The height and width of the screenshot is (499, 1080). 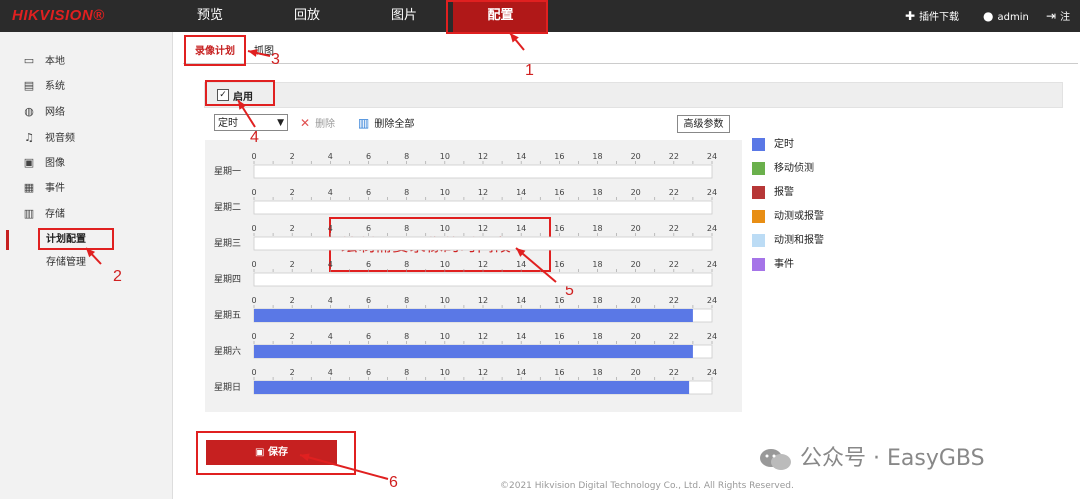 I want to click on day-label: 星期四, so click(x=227, y=279).